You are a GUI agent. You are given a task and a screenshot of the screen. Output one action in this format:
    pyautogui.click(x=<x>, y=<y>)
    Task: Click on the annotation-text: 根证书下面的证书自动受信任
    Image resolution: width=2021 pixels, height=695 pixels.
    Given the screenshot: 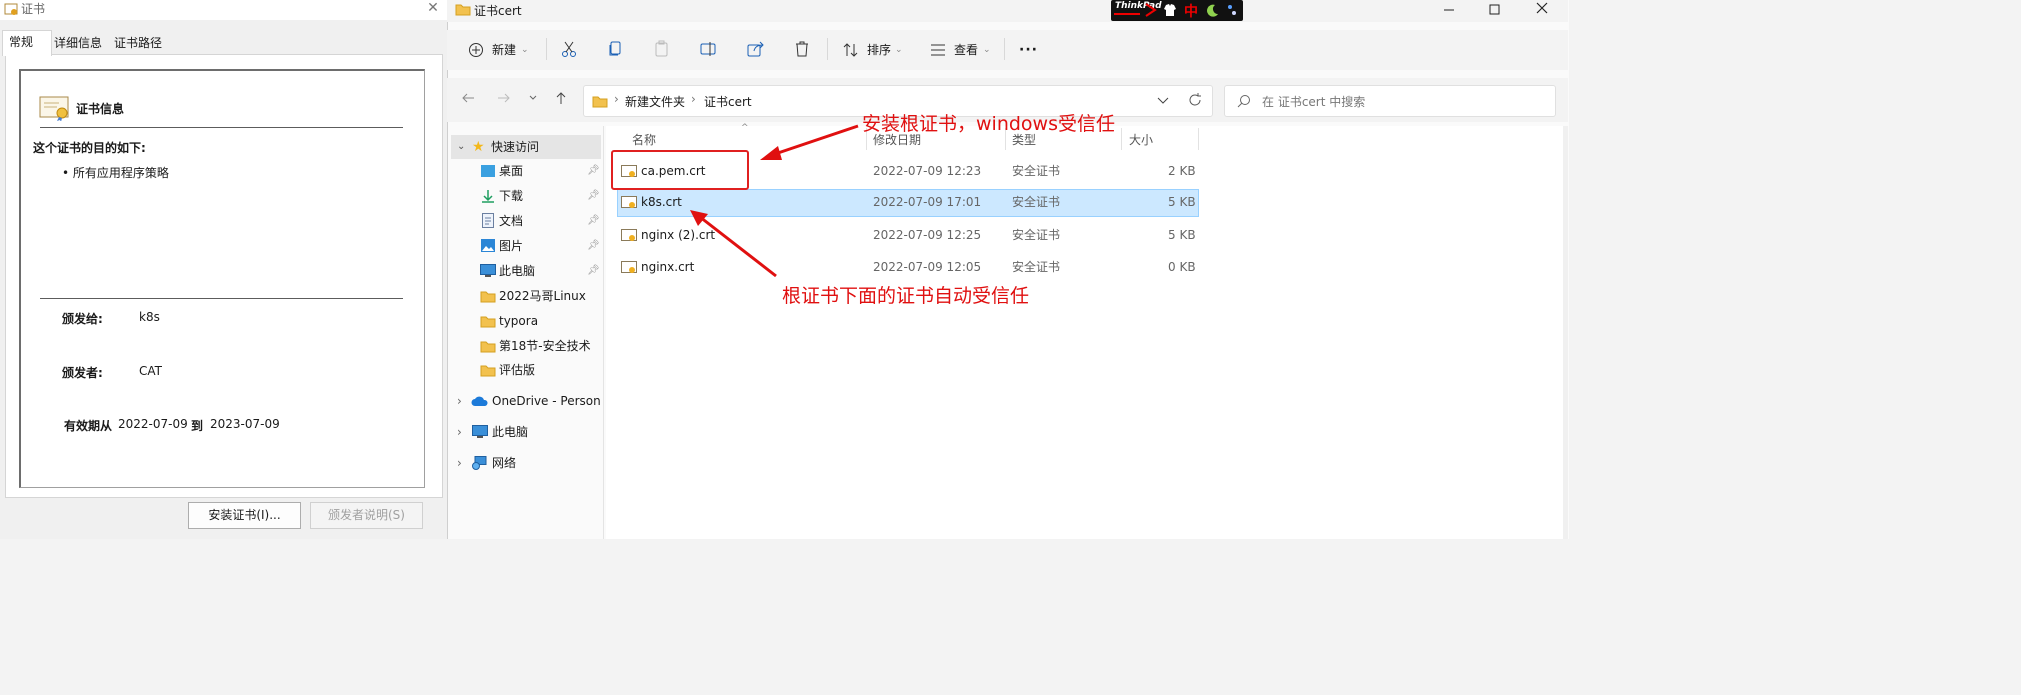 What is the action you would take?
    pyautogui.click(x=906, y=296)
    